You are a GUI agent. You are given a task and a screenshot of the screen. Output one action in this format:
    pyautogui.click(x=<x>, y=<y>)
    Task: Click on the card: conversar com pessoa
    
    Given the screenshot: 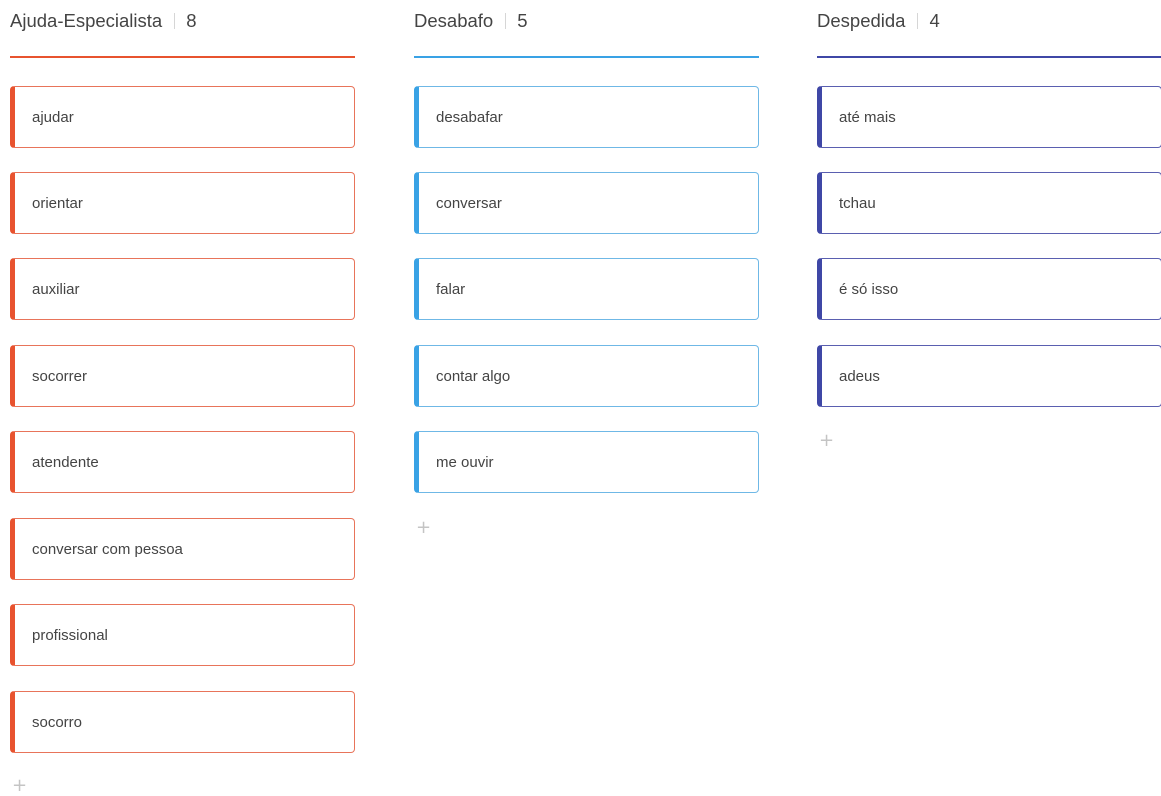 What is the action you would take?
    pyautogui.click(x=182, y=549)
    